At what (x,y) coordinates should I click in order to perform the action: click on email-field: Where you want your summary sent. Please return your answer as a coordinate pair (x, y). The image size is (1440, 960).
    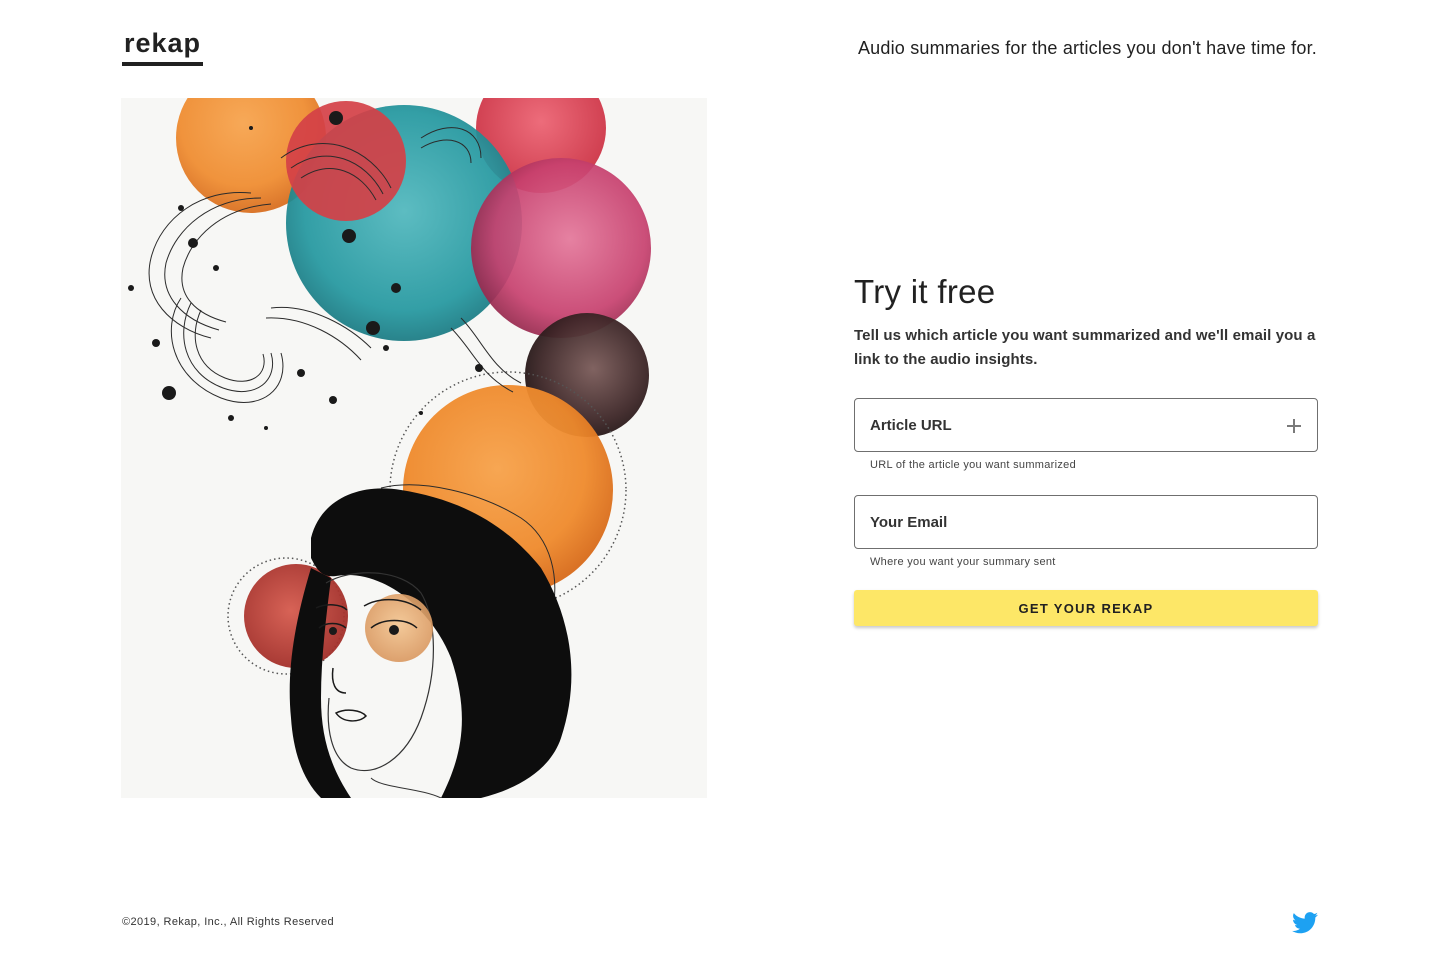
    Looking at the image, I should click on (1086, 531).